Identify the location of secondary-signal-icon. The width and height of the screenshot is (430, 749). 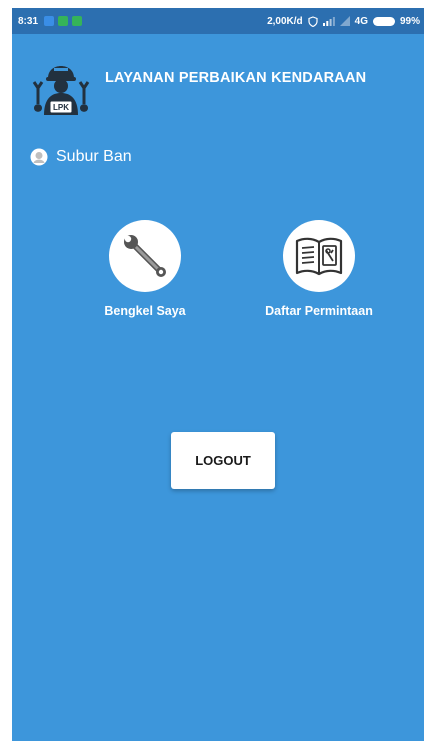
(344, 21).